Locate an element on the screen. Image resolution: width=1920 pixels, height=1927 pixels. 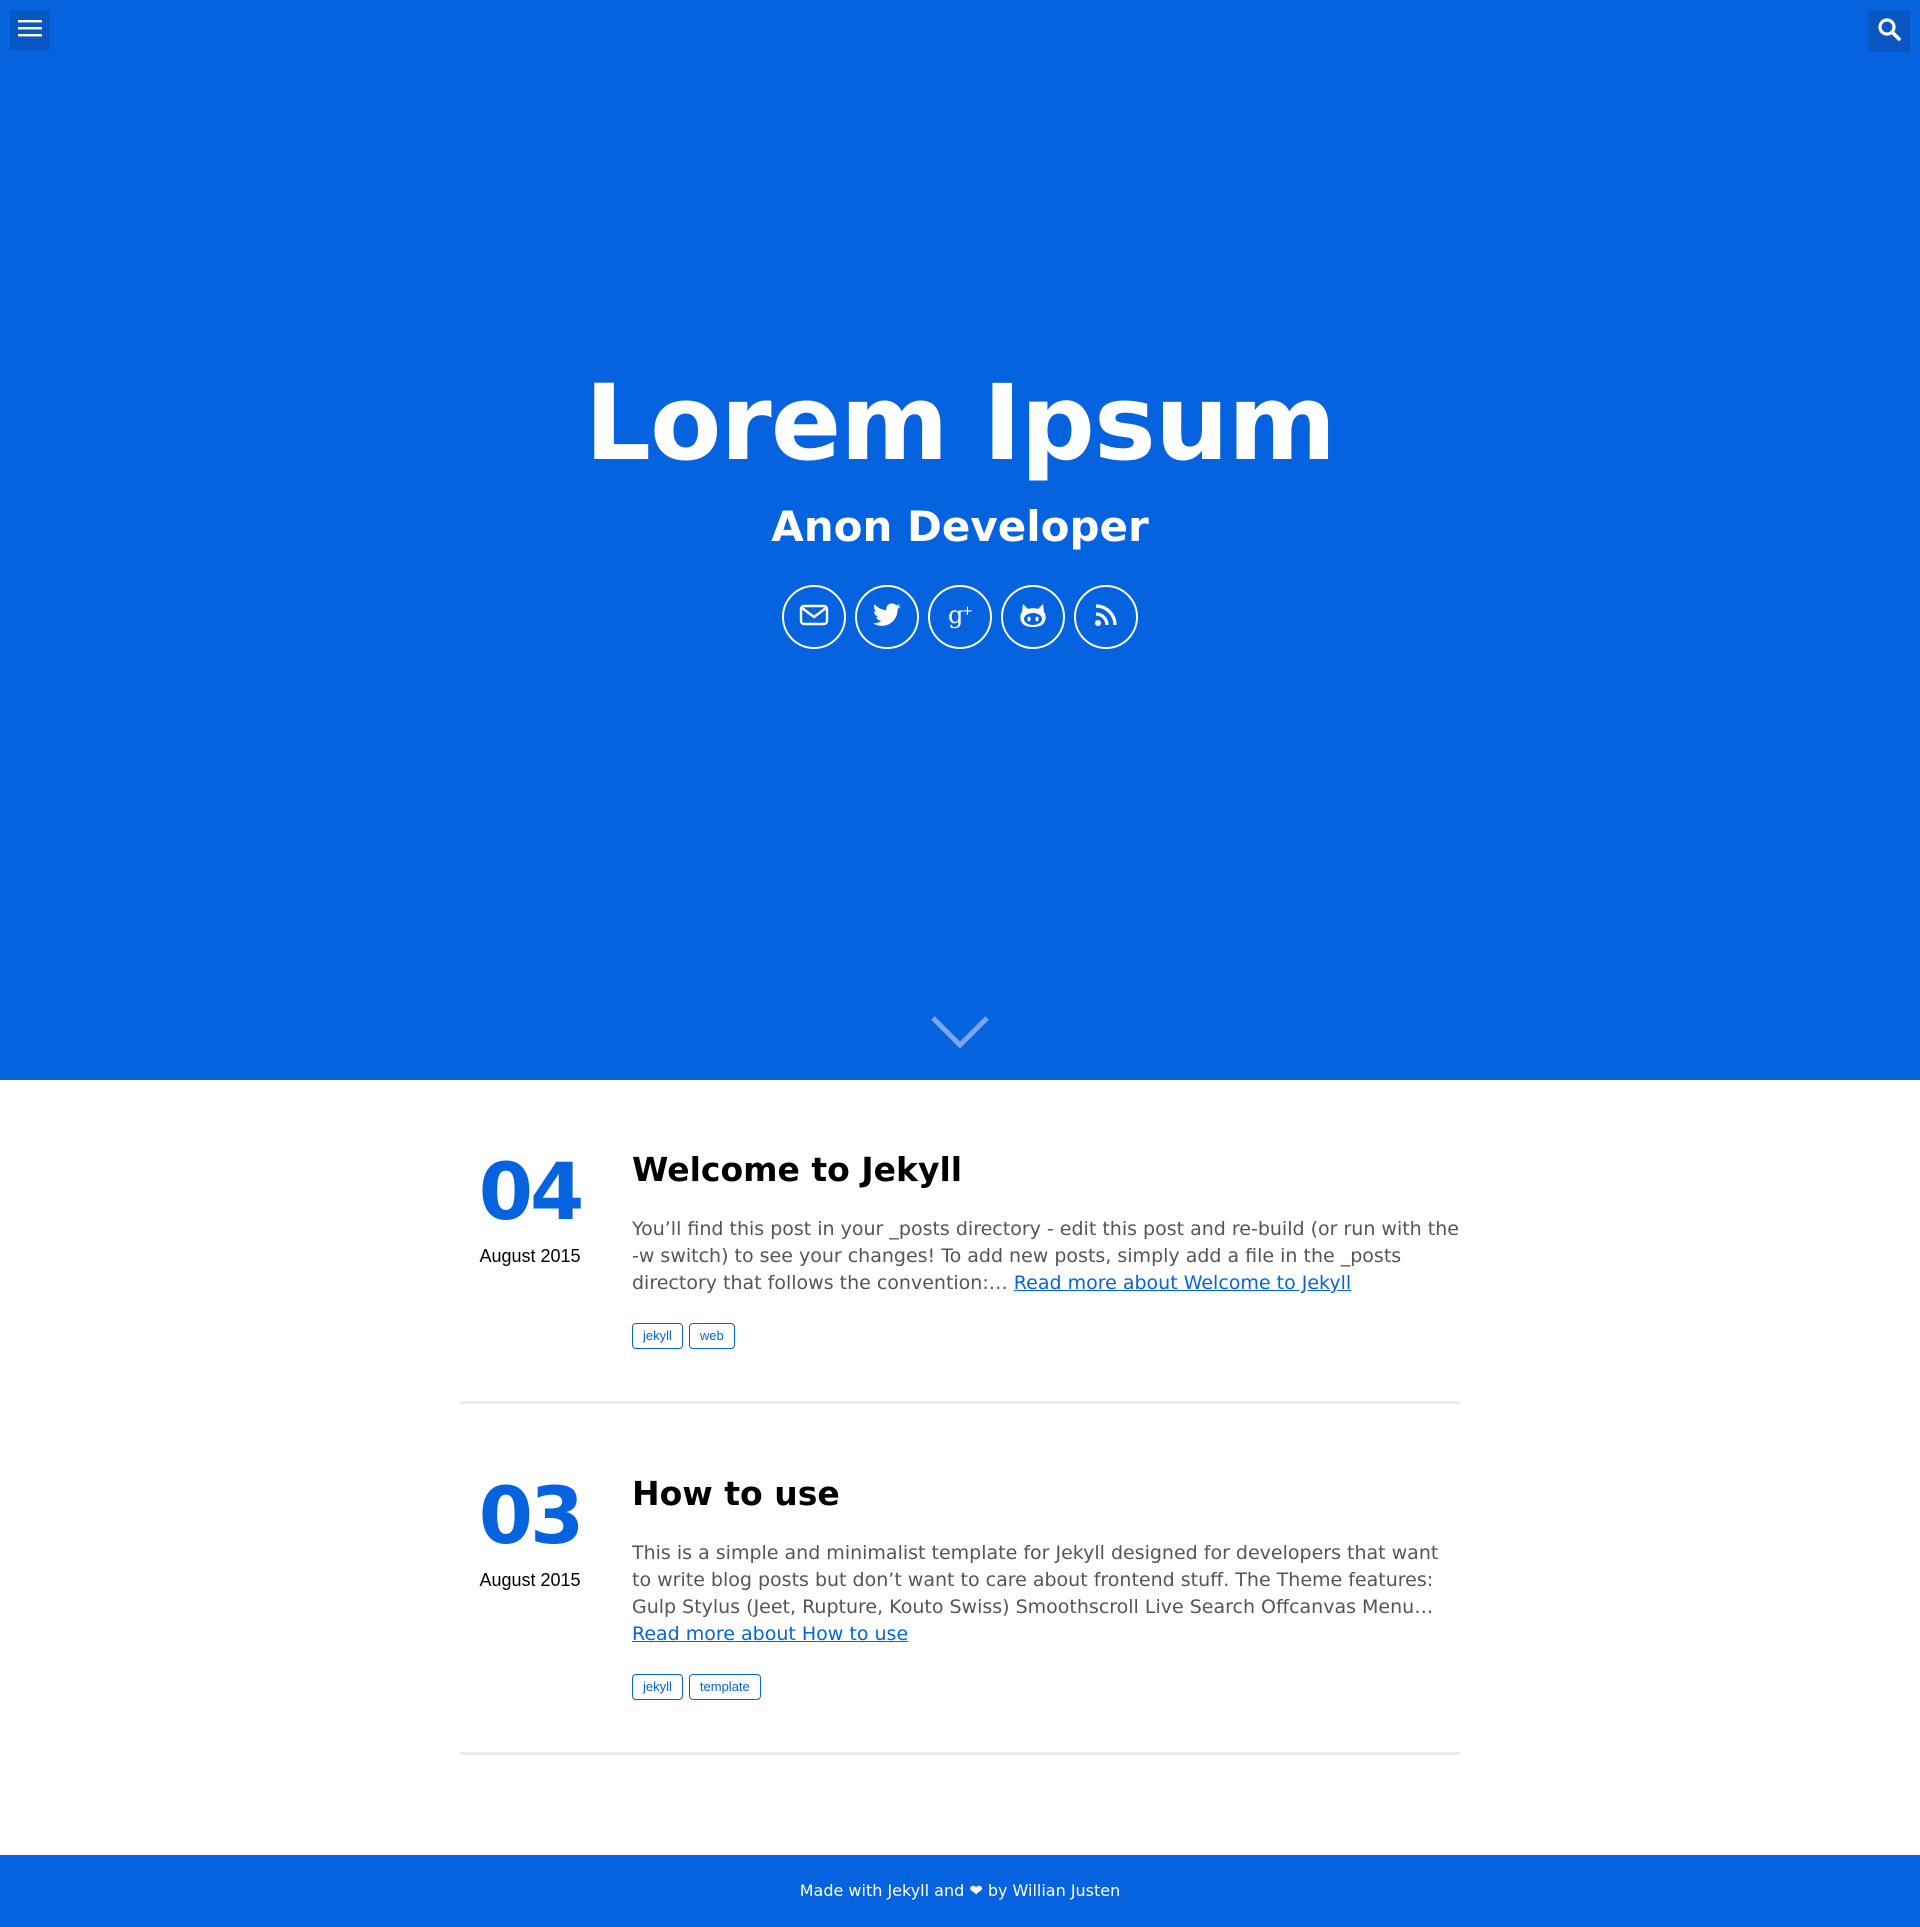
twitter-link is located at coordinates (887, 617).